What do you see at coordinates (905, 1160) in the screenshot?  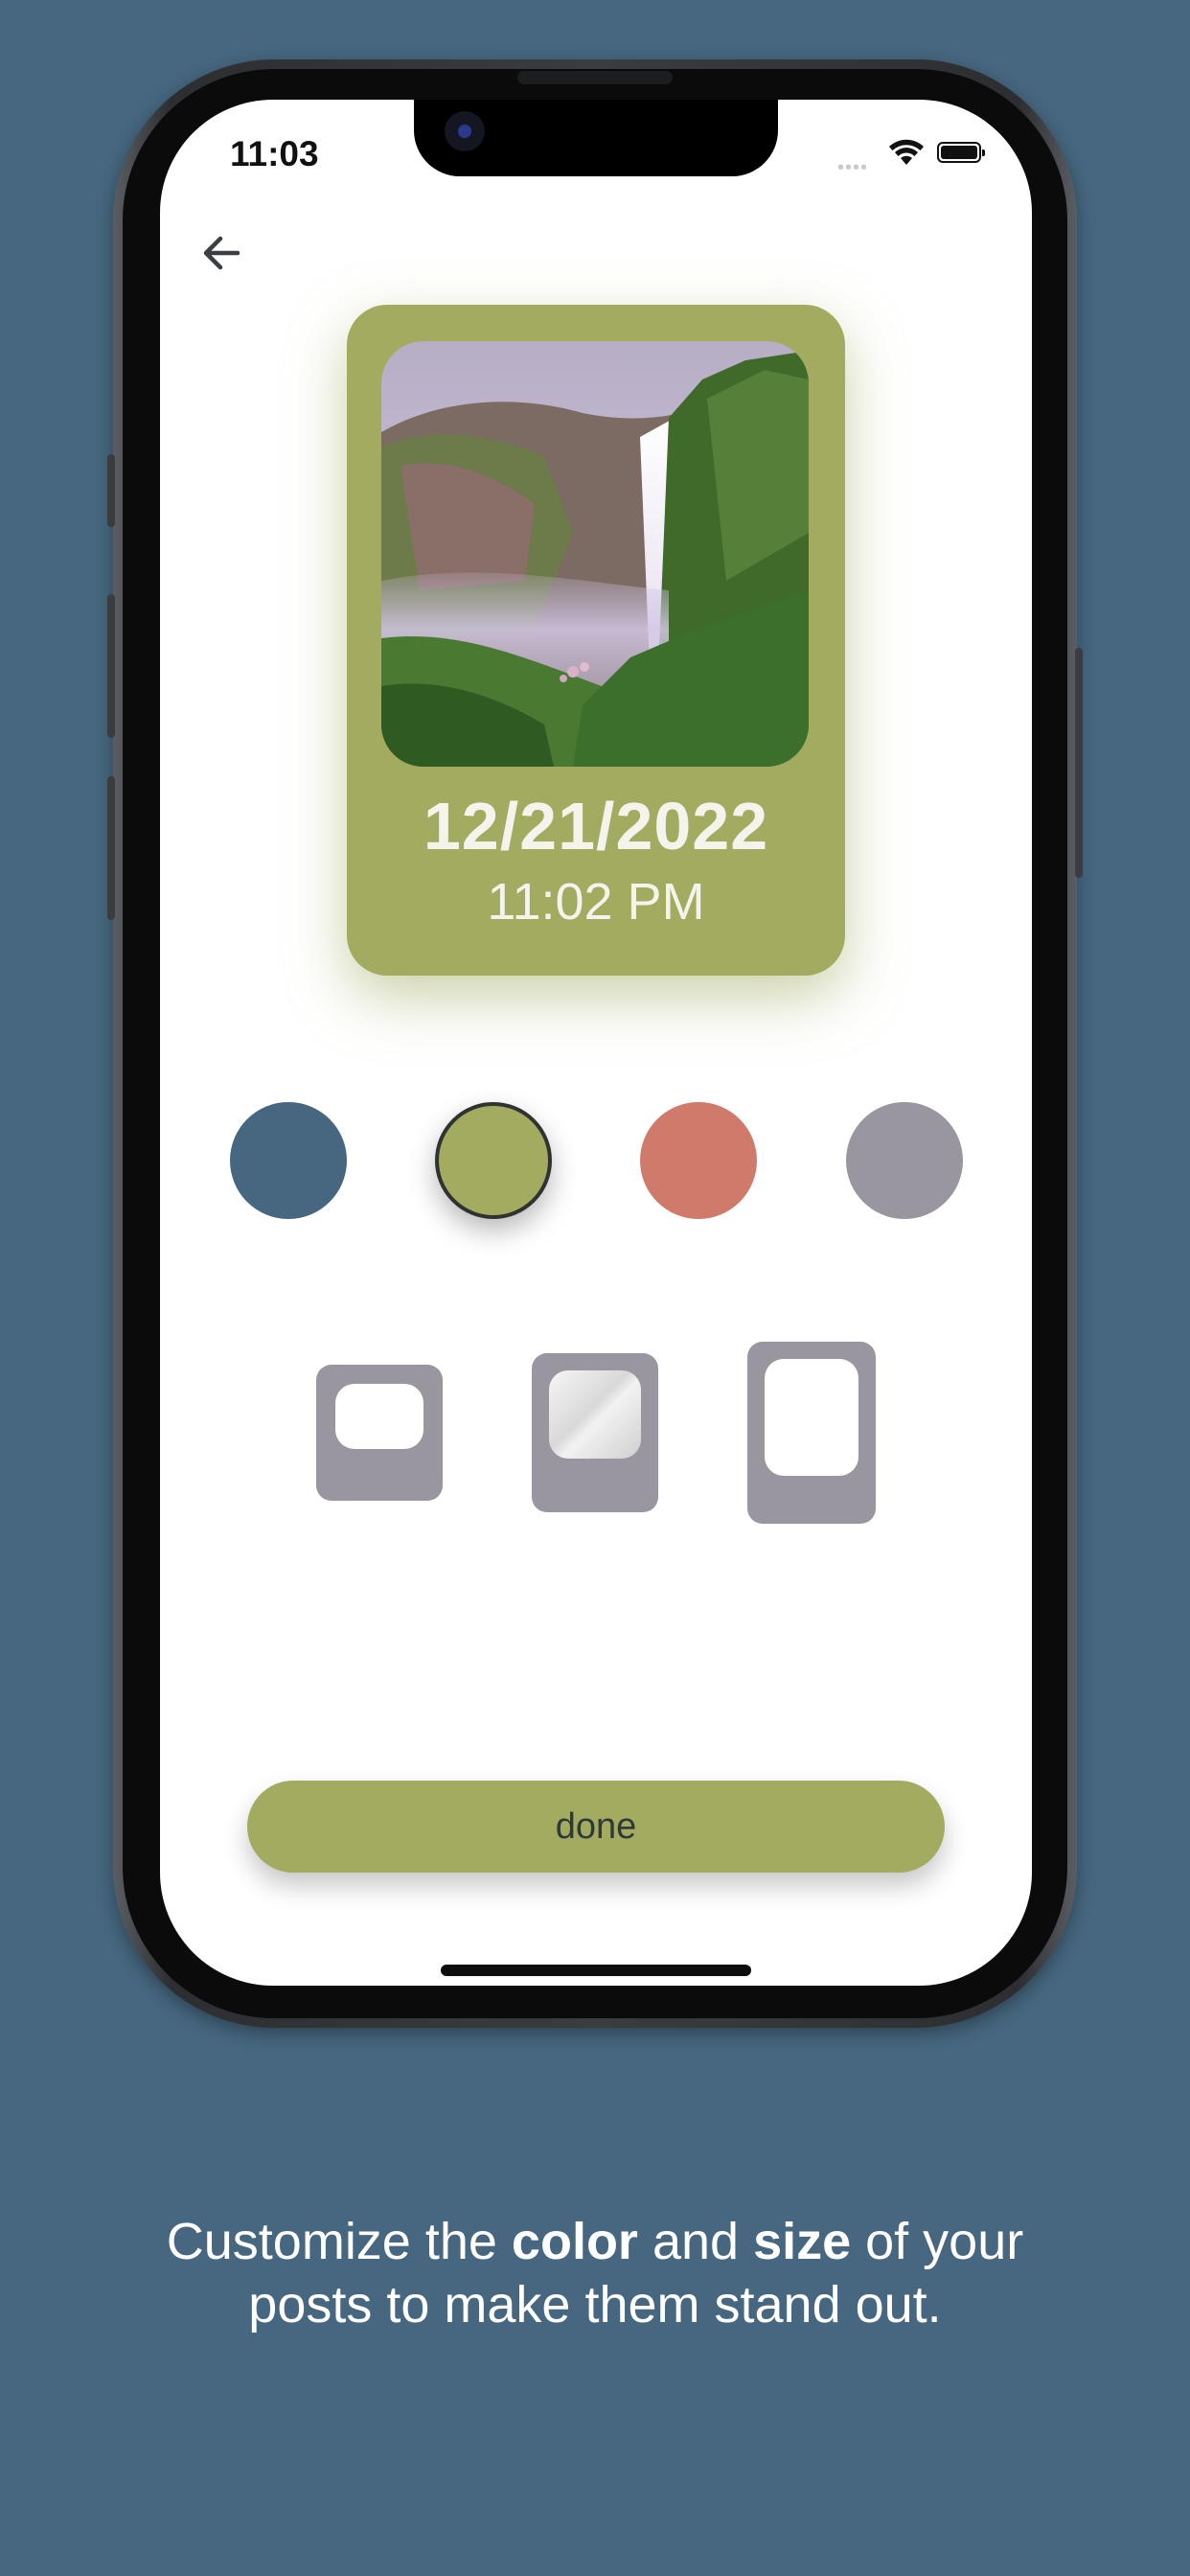 I see `color-swatch-gray` at bounding box center [905, 1160].